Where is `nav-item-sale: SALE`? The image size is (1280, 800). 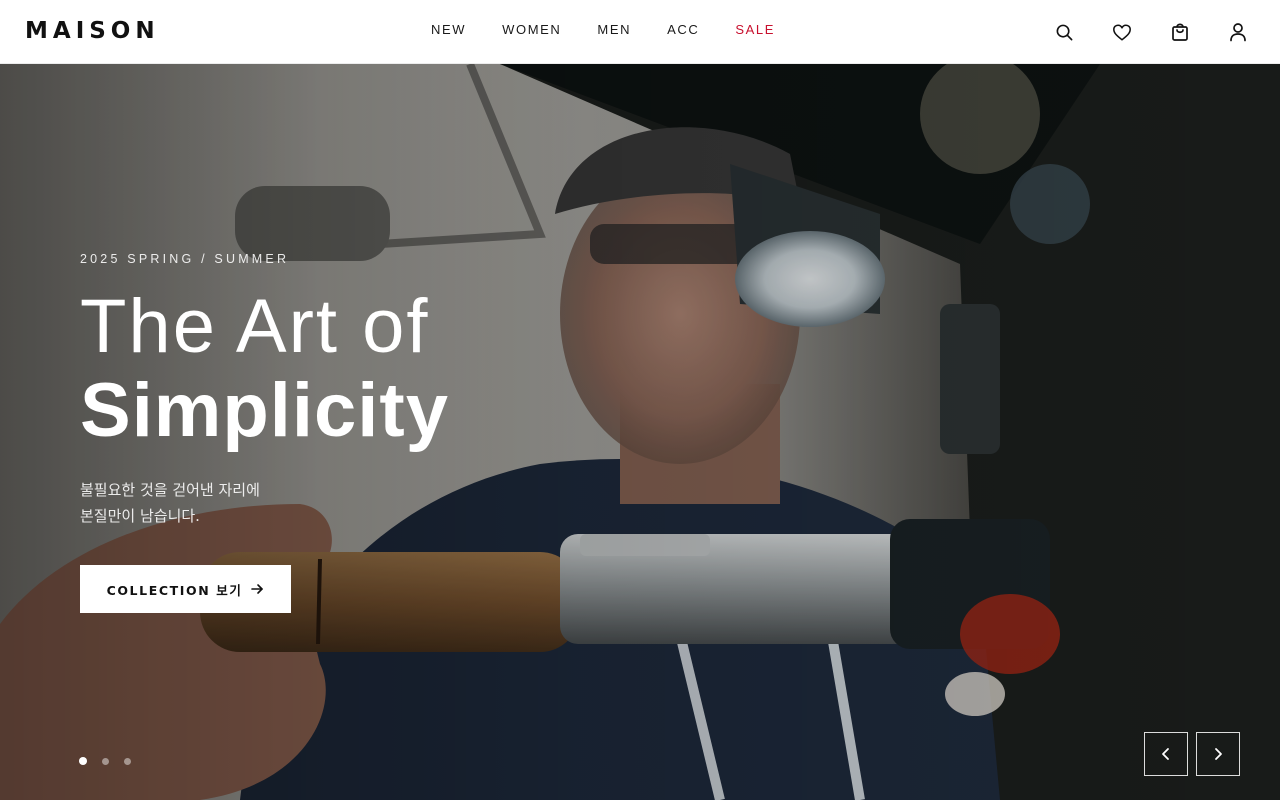
nav-item-sale: SALE is located at coordinates (755, 30).